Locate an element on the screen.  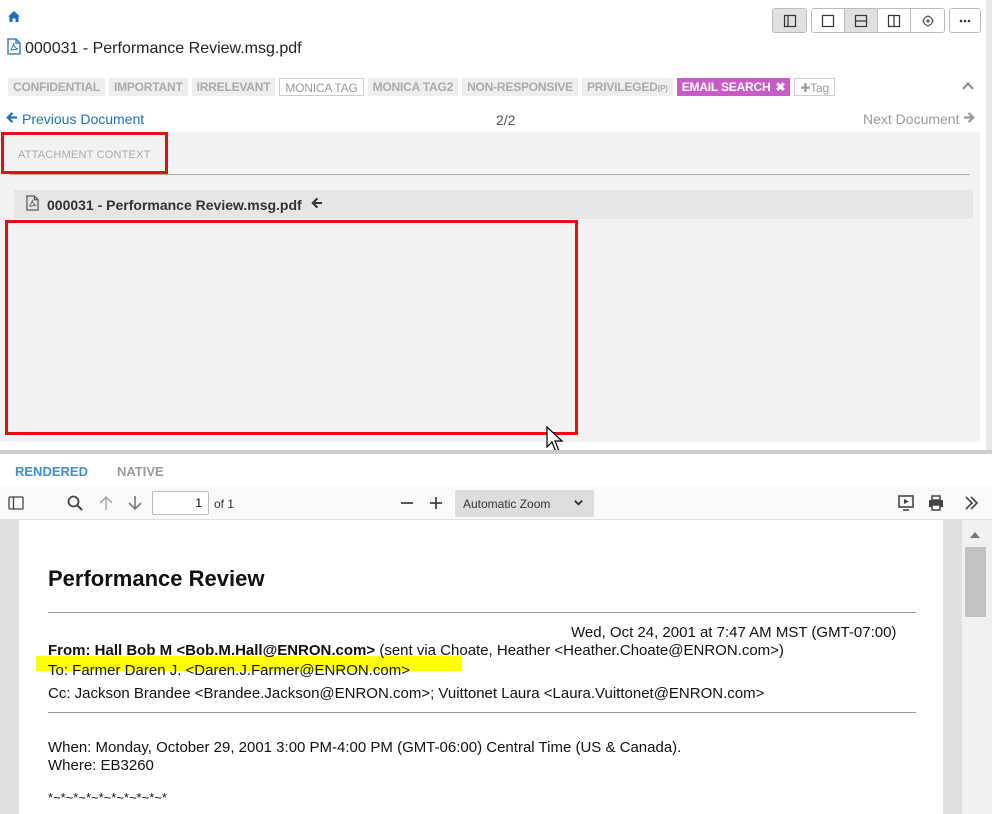
double-chevron-right-icon is located at coordinates (971, 503).